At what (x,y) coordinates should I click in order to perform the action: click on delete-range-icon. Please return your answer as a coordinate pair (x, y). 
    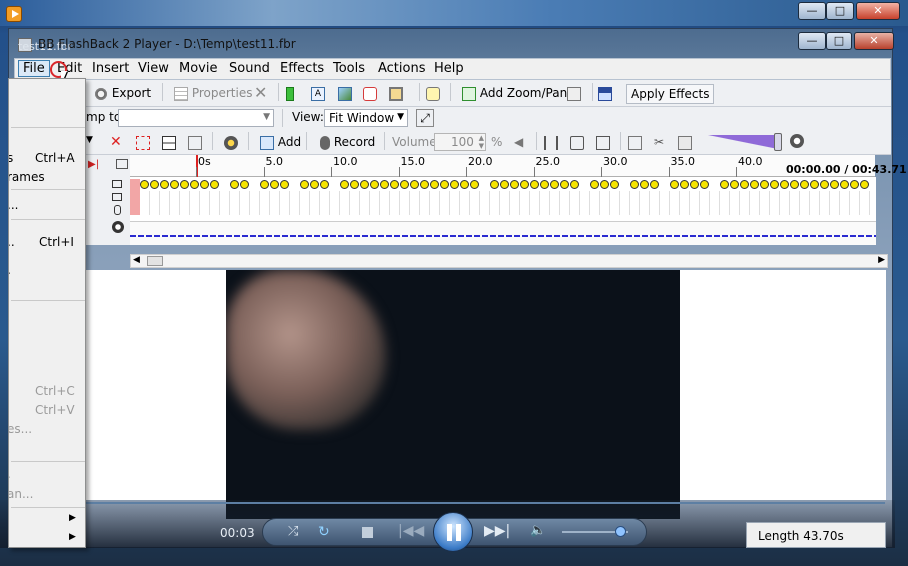
    Looking at the image, I should click on (143, 143).